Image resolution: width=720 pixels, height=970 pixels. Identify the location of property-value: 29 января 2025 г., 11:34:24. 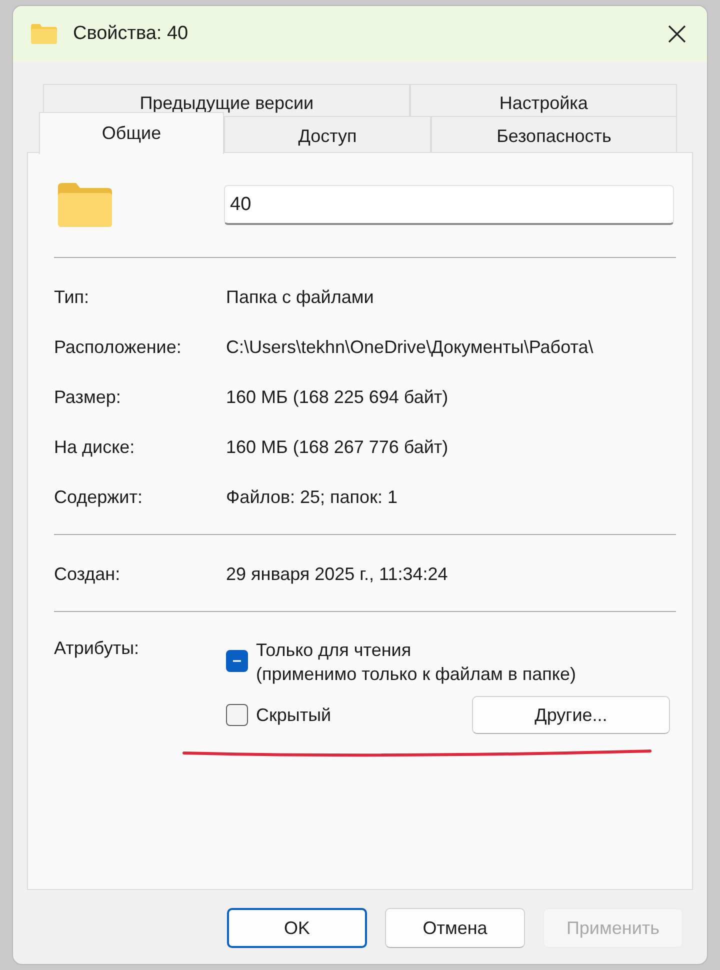
(337, 574).